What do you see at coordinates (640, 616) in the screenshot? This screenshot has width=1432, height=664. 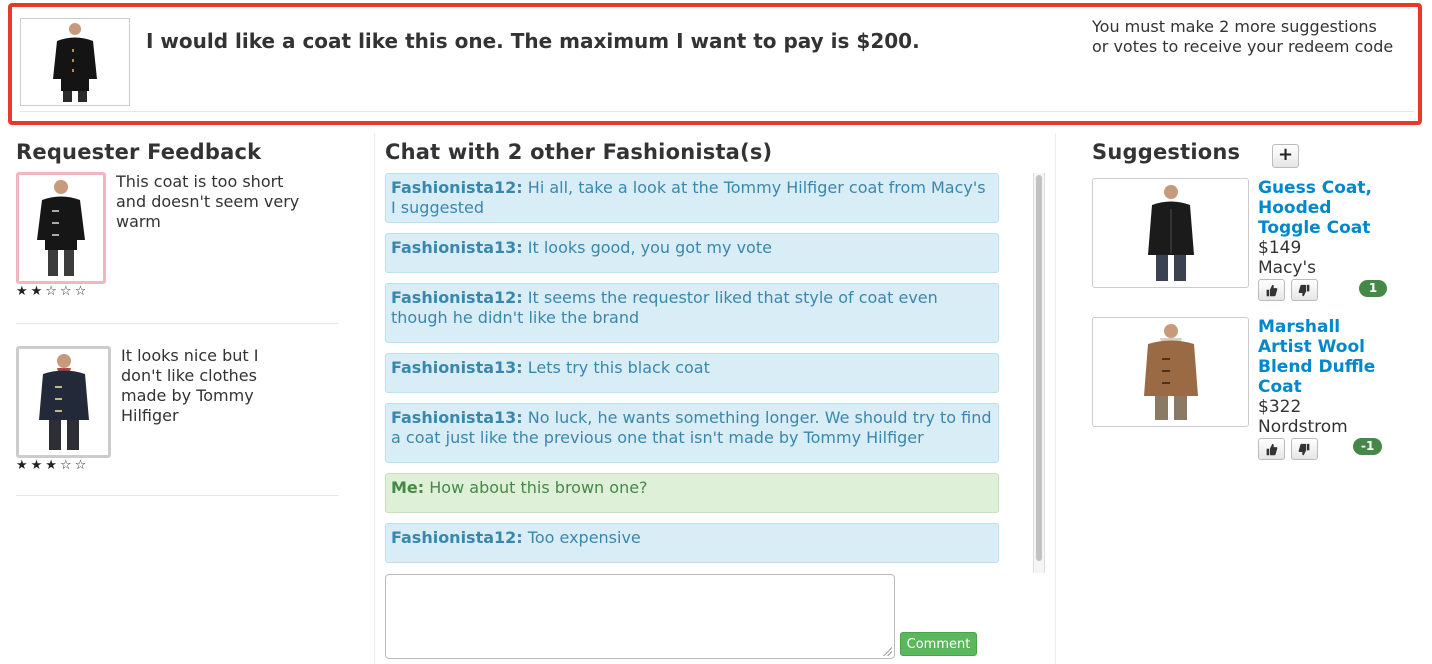 I see `chat-input` at bounding box center [640, 616].